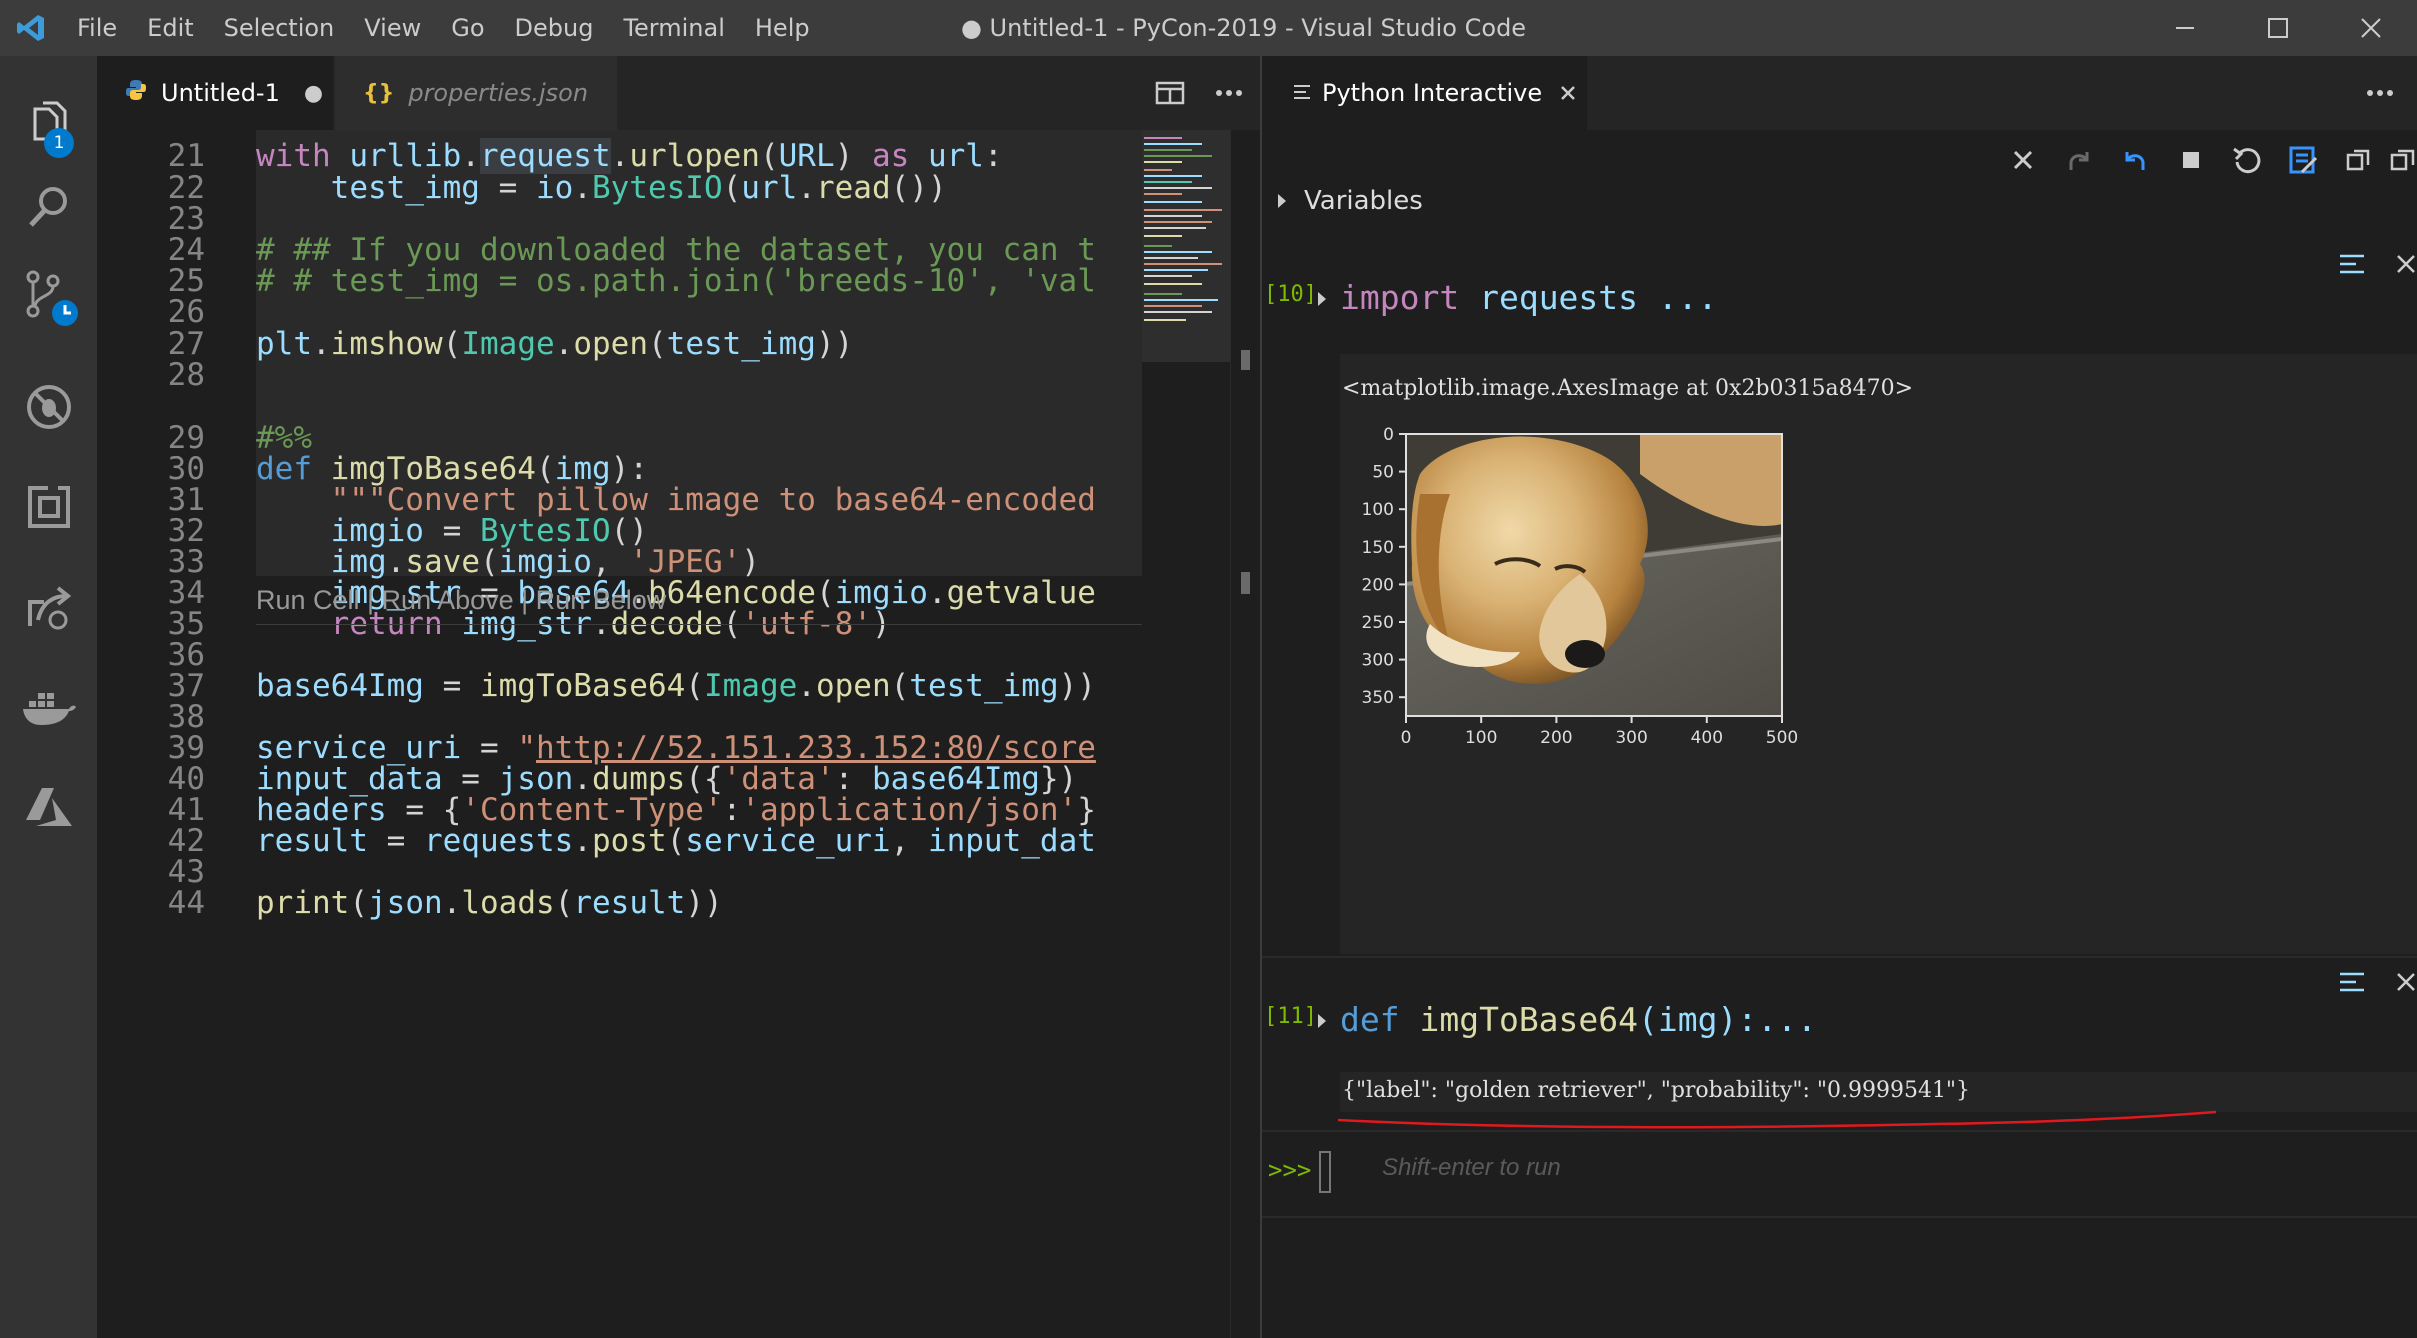 The image size is (2417, 1338). What do you see at coordinates (2247, 160) in the screenshot?
I see `restart-kernel-icon` at bounding box center [2247, 160].